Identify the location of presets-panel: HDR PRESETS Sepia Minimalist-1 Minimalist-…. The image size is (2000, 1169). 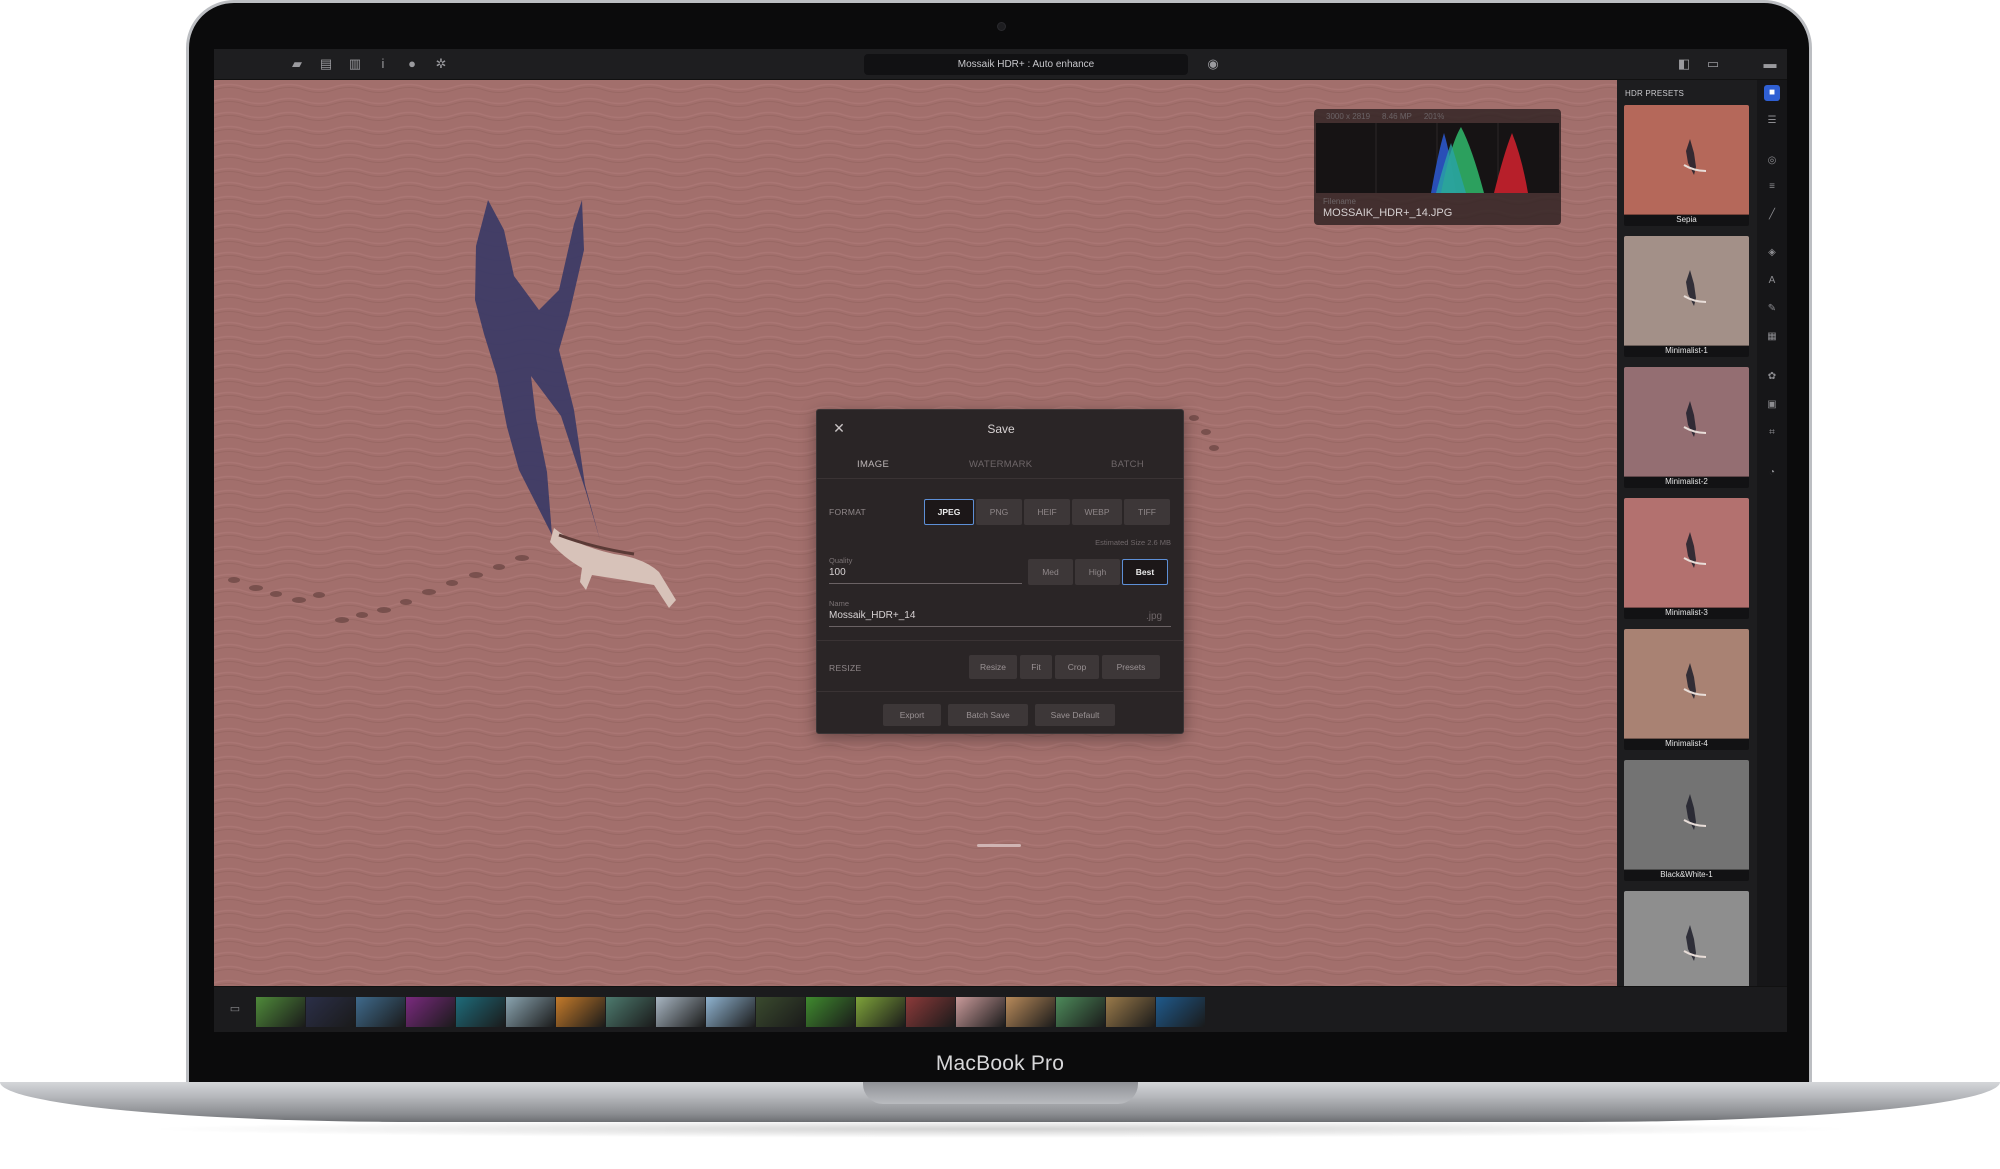
(1687, 533).